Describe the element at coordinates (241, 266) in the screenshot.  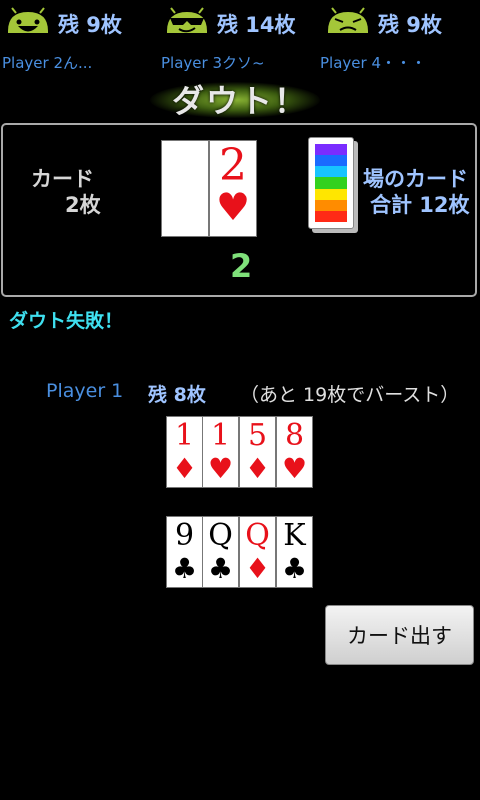
I see `declared-number: 2` at that location.